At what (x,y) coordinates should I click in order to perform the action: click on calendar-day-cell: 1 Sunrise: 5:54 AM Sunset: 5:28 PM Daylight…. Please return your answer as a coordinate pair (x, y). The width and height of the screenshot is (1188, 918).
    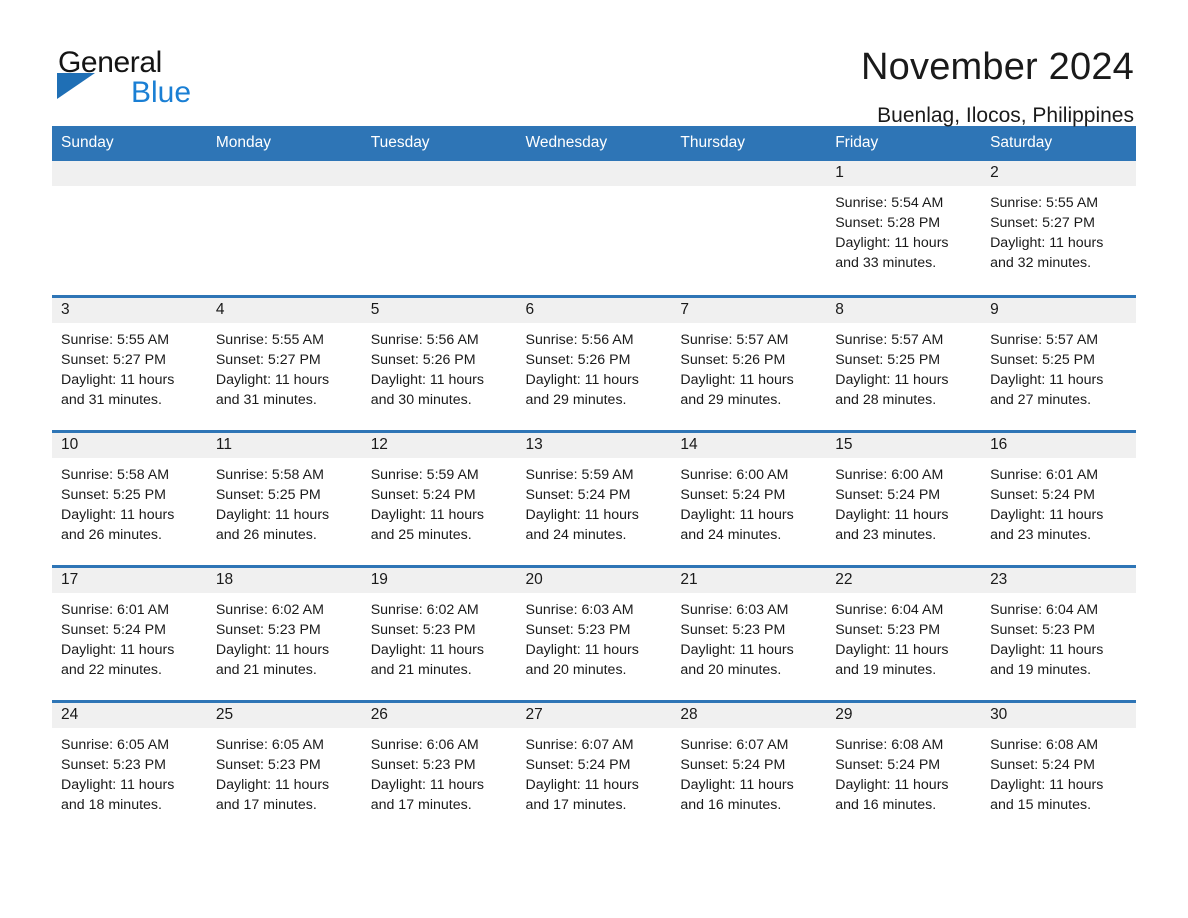
    Looking at the image, I should click on (904, 229).